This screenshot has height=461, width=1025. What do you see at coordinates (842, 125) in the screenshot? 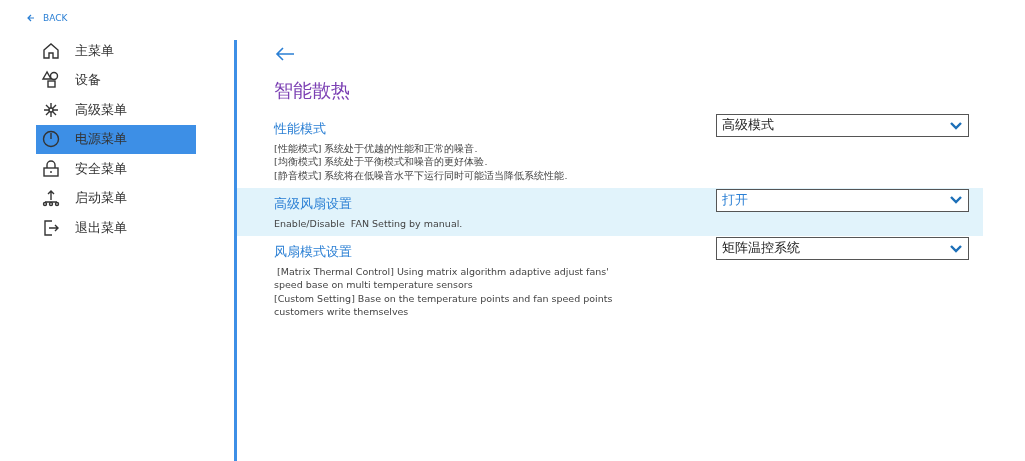
I see `dropdown: 高级模式` at bounding box center [842, 125].